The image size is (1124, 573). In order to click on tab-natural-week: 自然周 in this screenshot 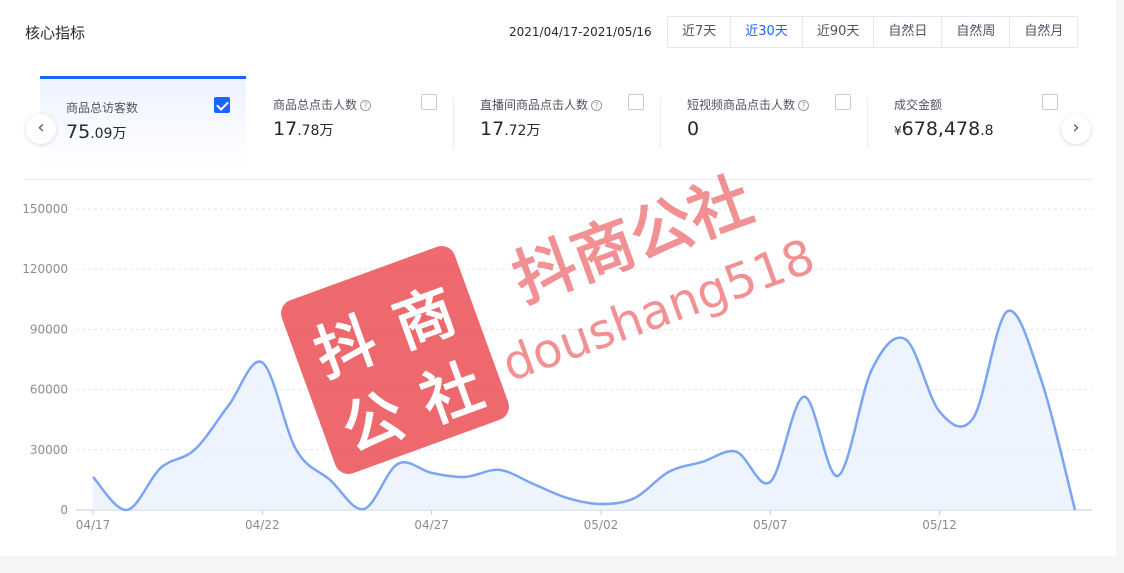, I will do `click(976, 32)`.